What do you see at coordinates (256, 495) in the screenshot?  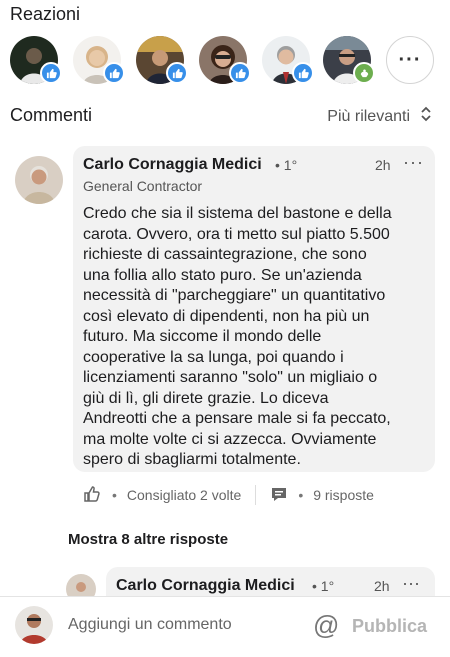 I see `divider` at bounding box center [256, 495].